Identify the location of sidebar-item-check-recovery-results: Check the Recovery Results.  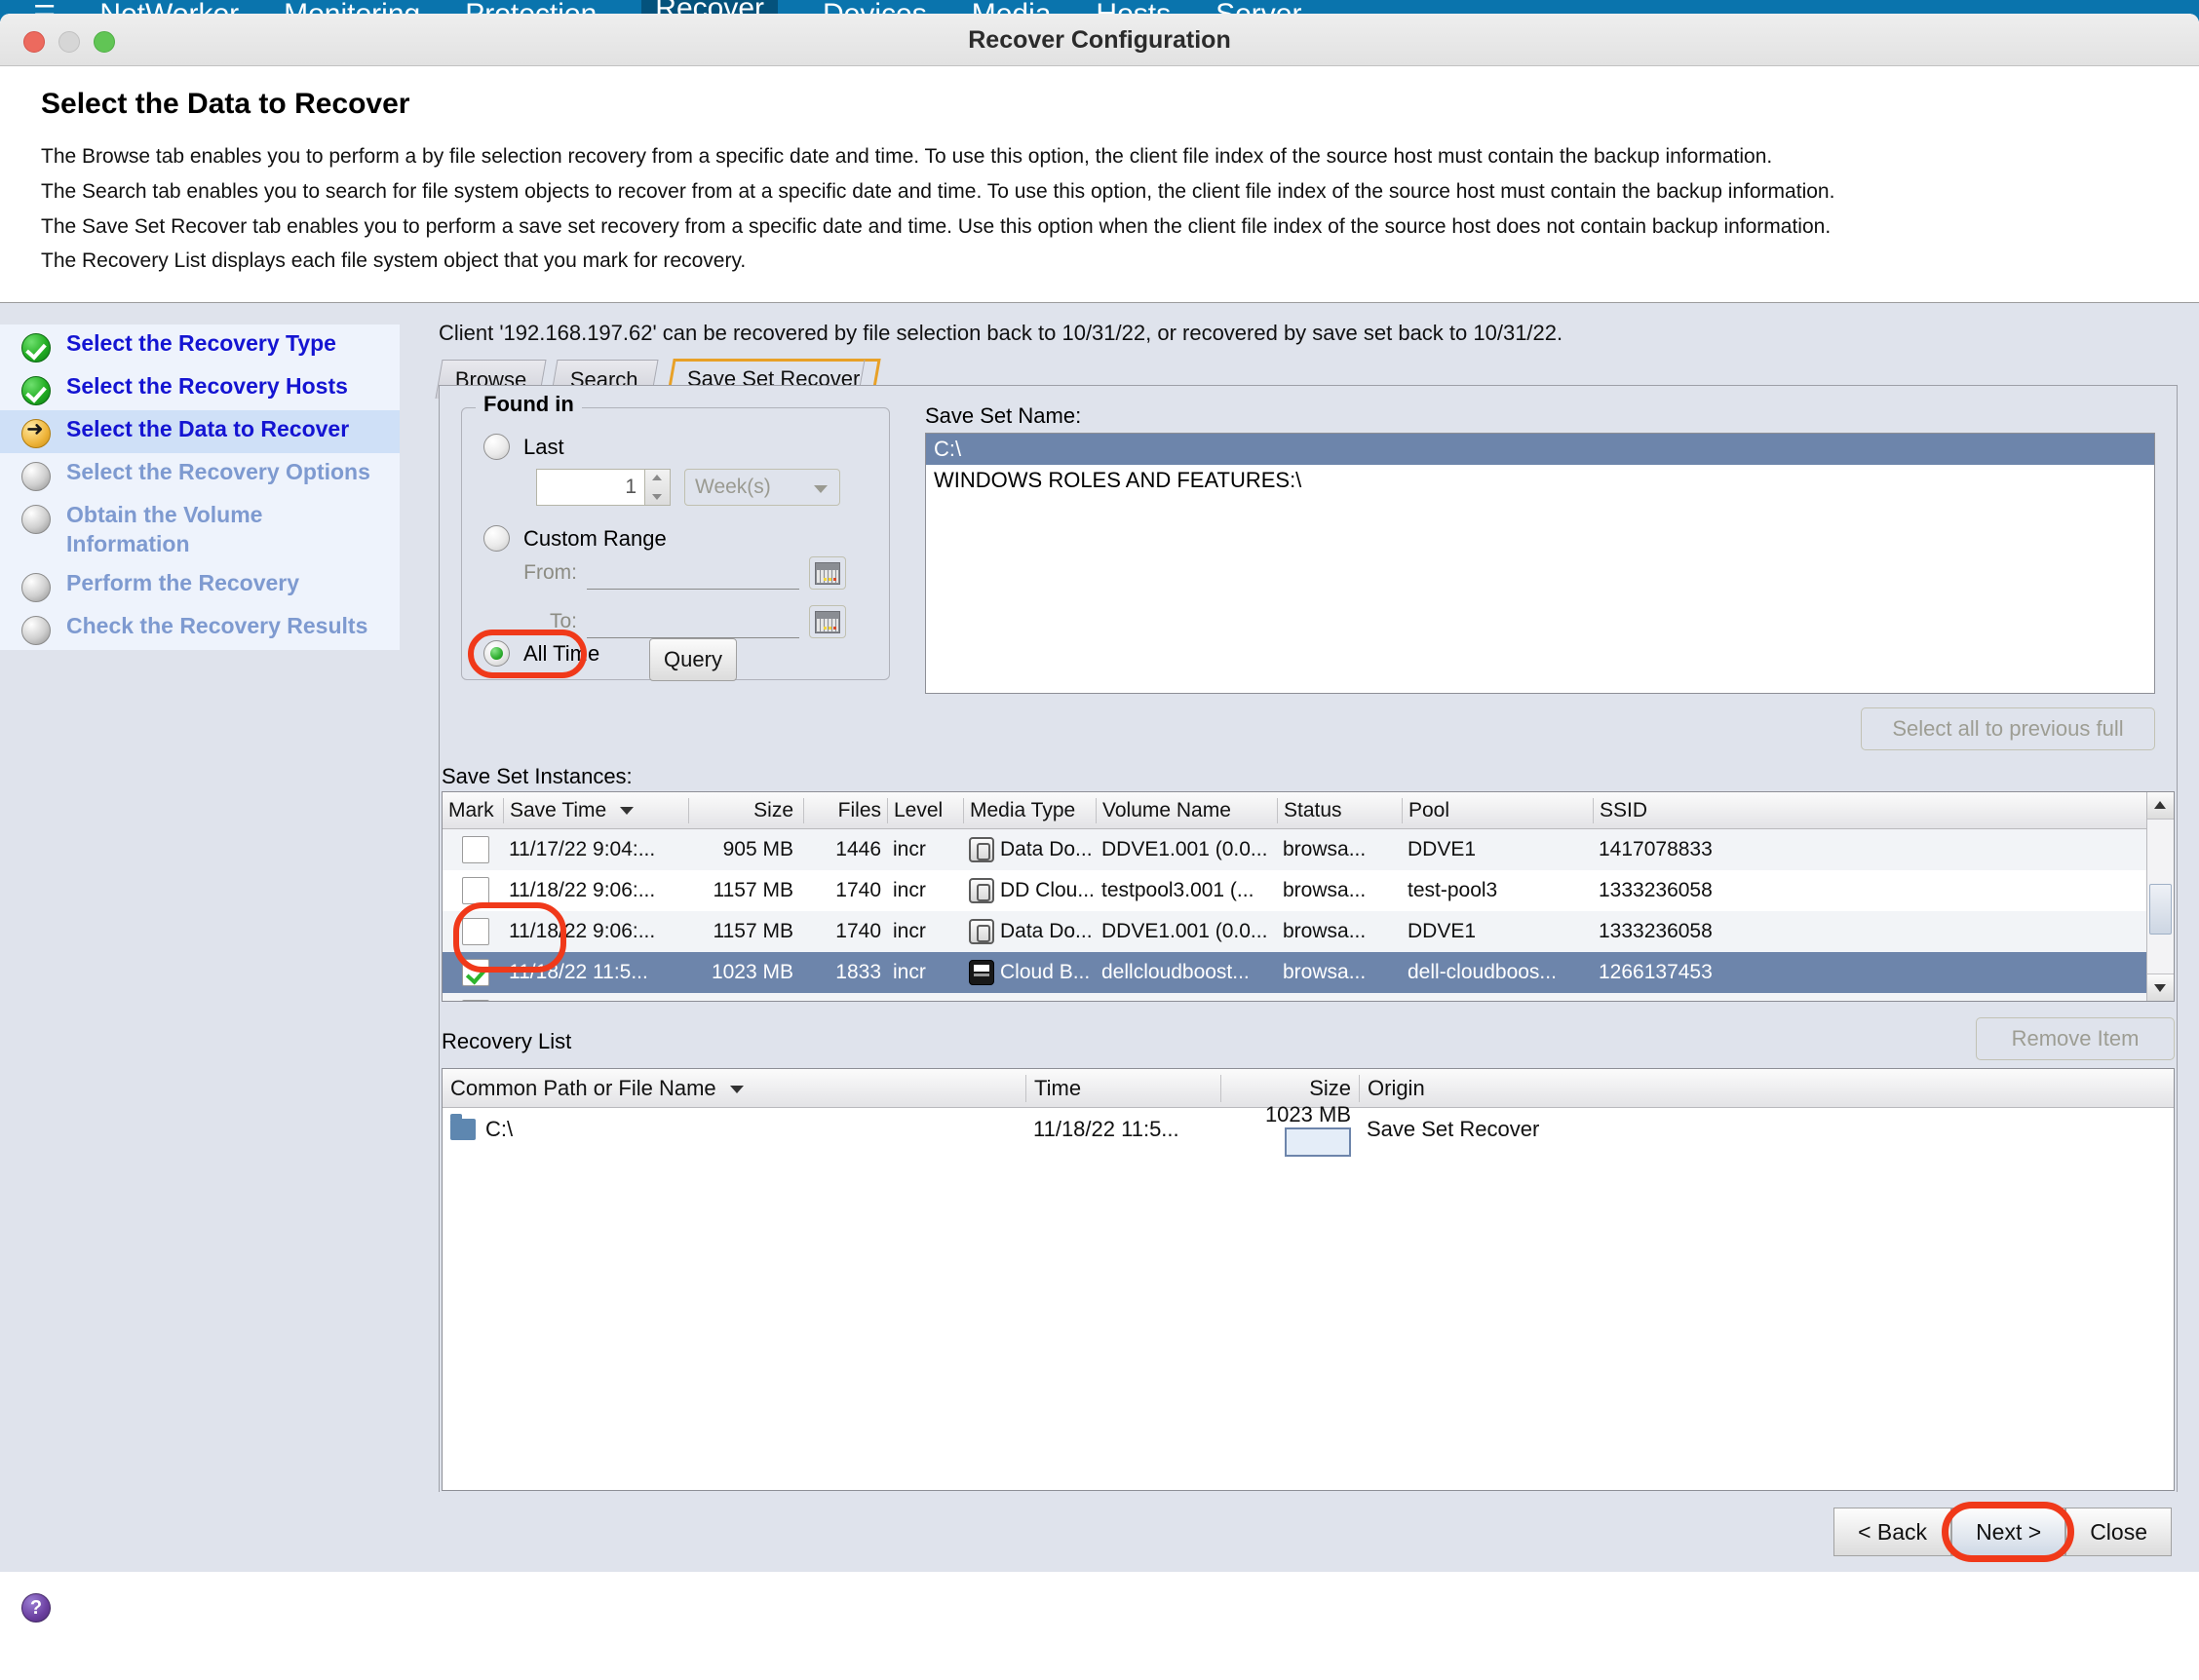
(200, 628).